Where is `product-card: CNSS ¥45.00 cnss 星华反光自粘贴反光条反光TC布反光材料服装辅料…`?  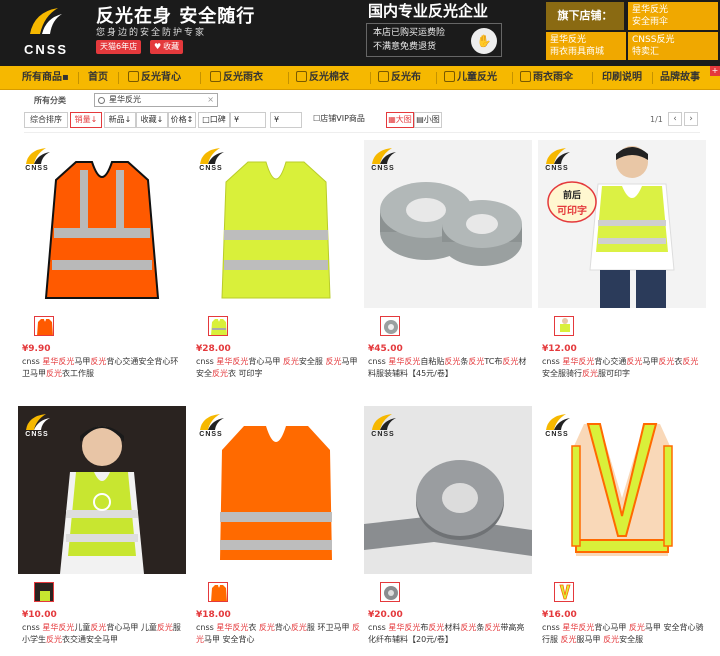 product-card: CNSS ¥45.00 cnss 星华反光自粘贴反光条反光TC布反光材料服装辅料… is located at coordinates (448, 265).